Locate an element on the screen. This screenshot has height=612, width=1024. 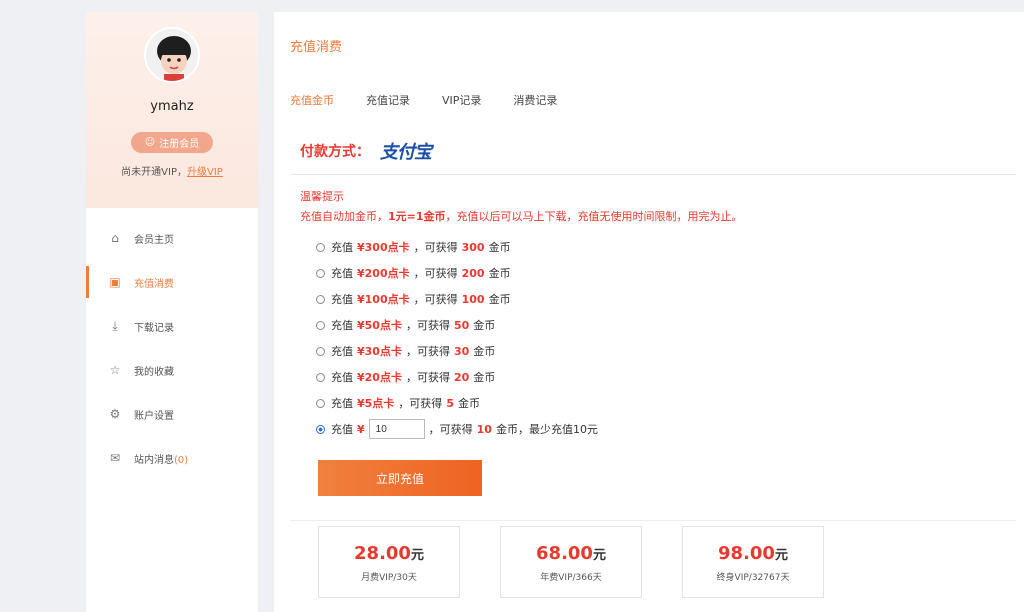
option-coins: 30 is located at coordinates (461, 351).